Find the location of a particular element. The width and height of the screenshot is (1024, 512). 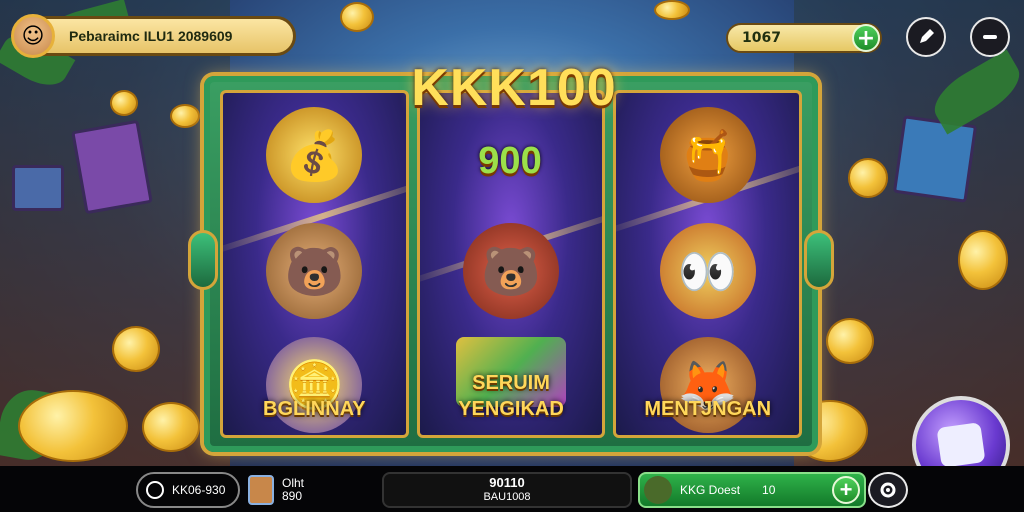

eyes-ball-icon: 👀 is located at coordinates (707, 271).